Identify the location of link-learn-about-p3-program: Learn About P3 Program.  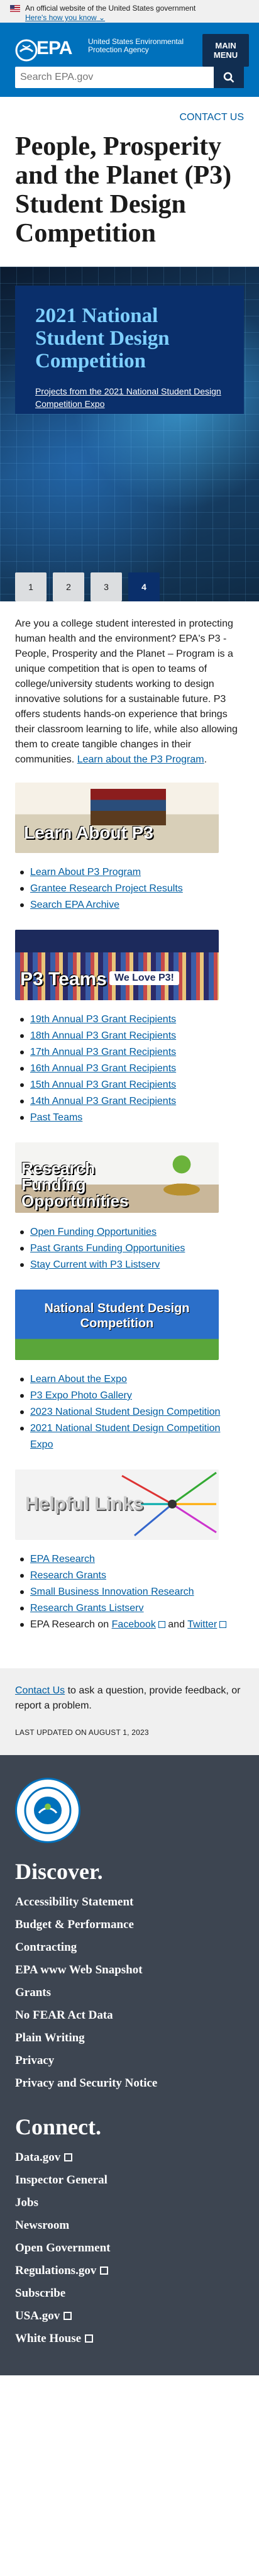
(86, 872).